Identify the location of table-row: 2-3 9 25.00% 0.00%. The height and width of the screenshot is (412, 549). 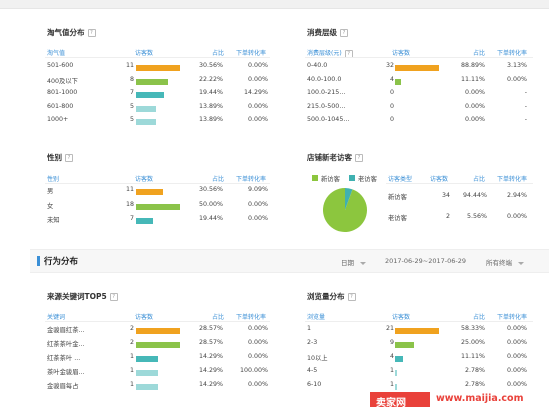
(274, 345).